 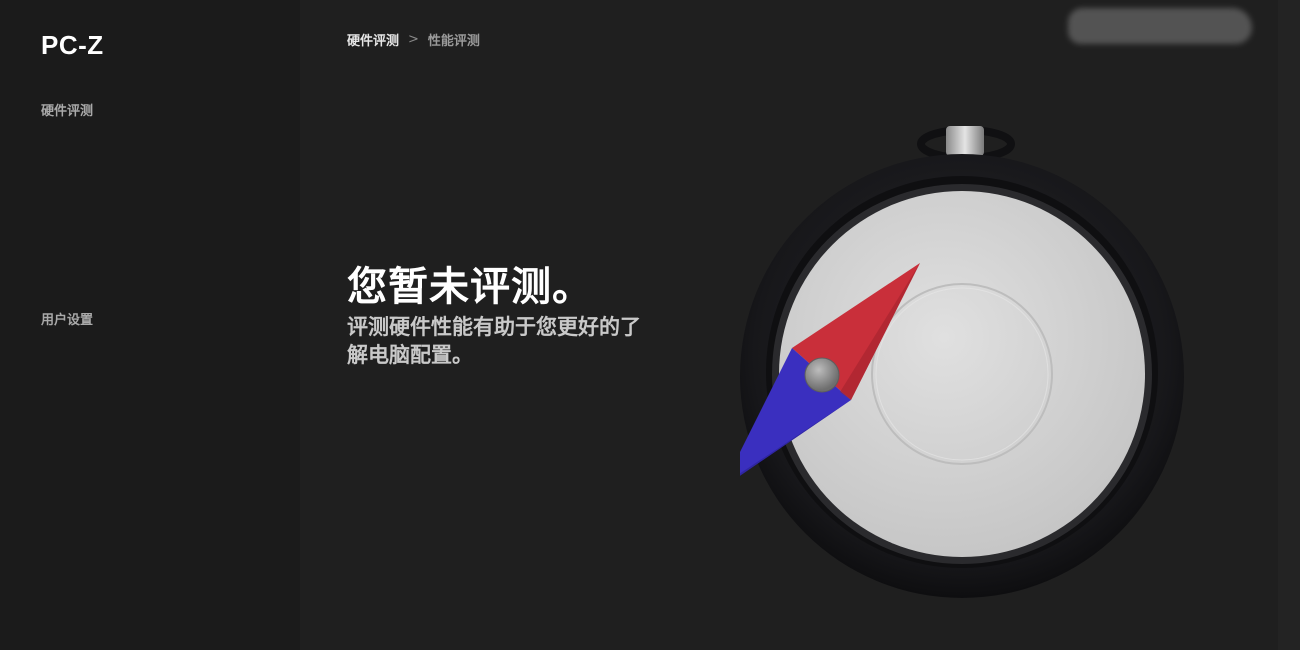 I want to click on app-title: PC-Z, so click(x=72, y=45).